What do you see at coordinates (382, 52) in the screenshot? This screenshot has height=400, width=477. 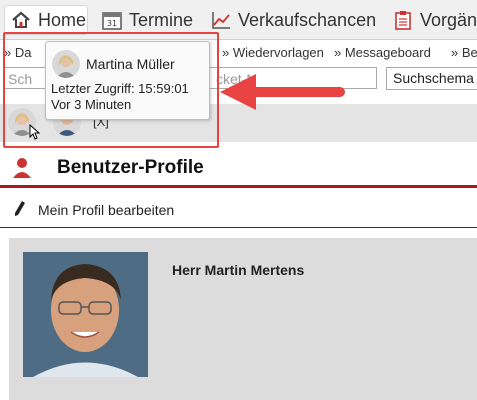 I see `link-messageboard: » Messageboard` at bounding box center [382, 52].